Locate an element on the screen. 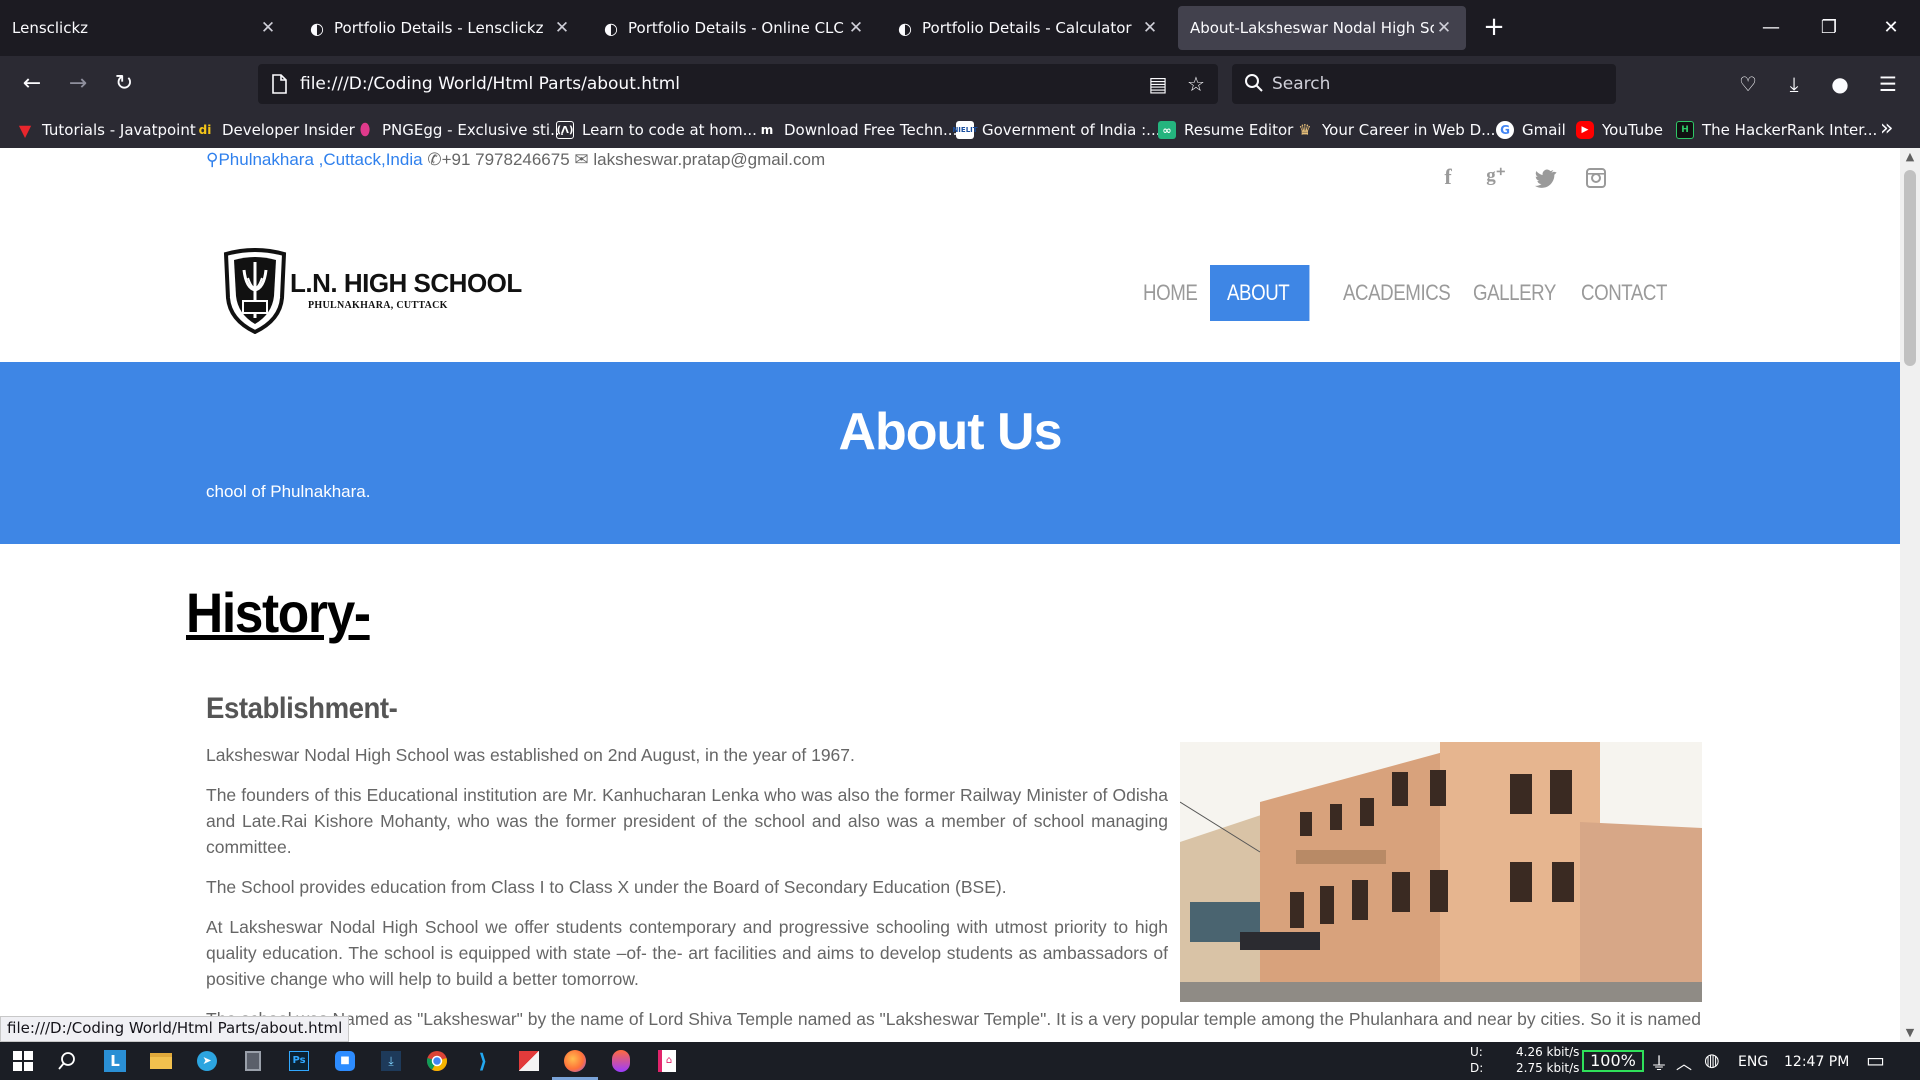 The height and width of the screenshot is (1080, 1920). bookmark-resume-editor: ∞ Resume Editor is located at coordinates (1225, 130).